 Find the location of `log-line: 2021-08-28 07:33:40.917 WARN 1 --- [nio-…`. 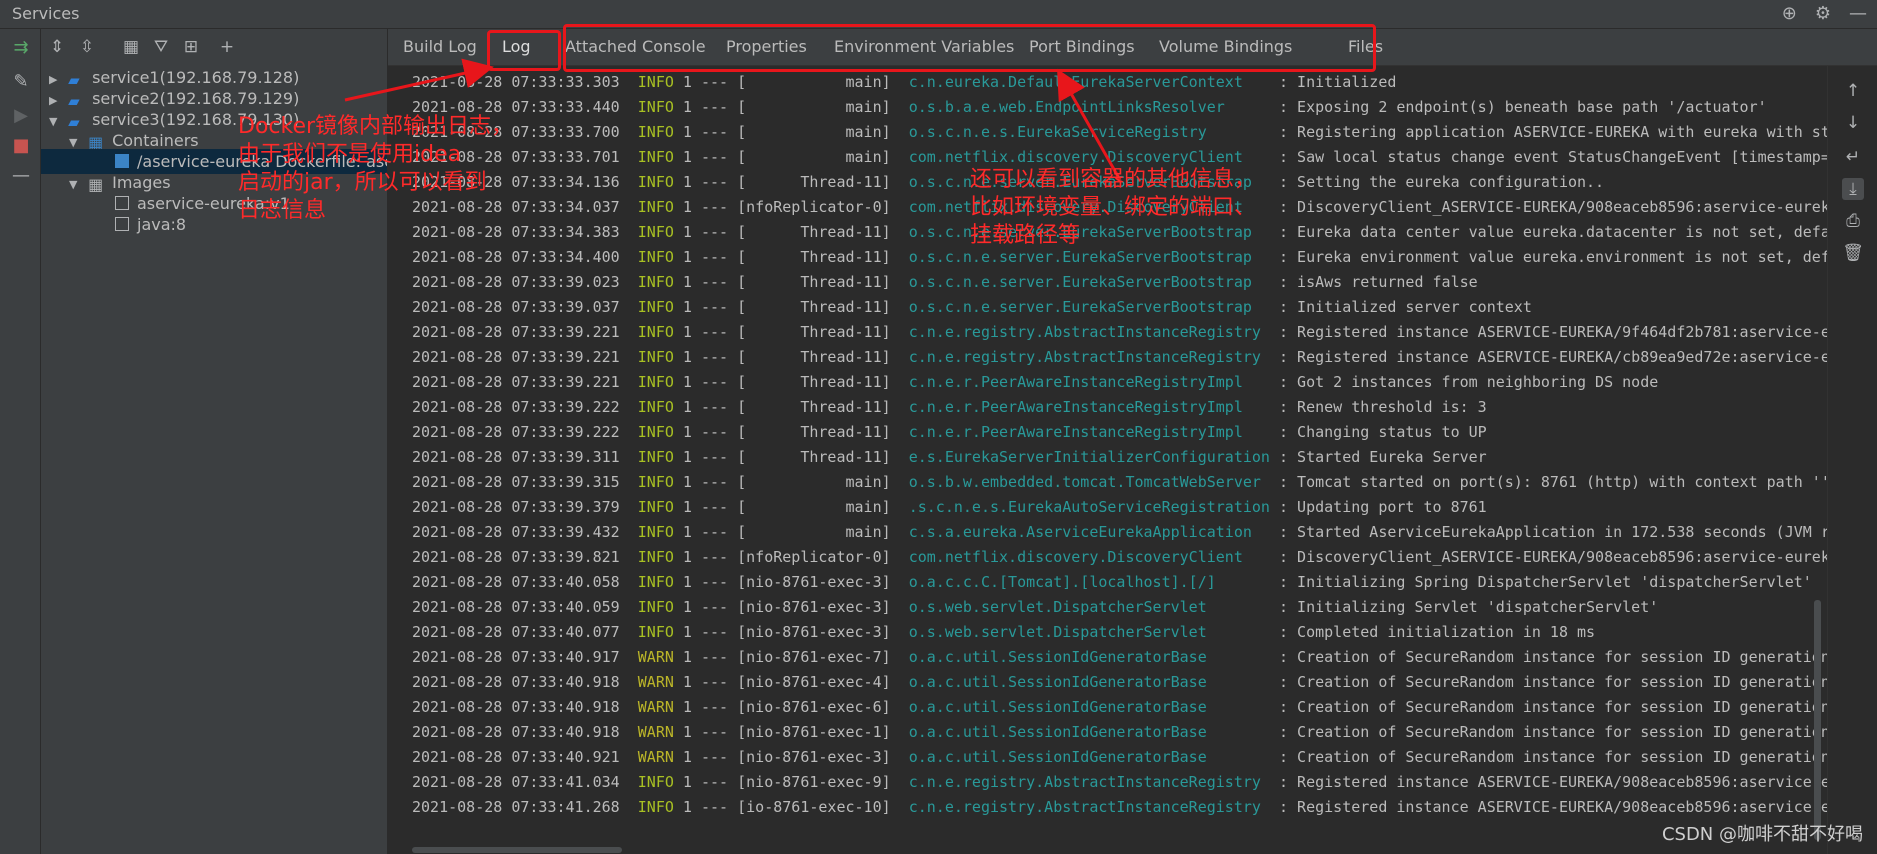

log-line: 2021-08-28 07:33:40.917 WARN 1 --- [nio-… is located at coordinates (1119, 657).